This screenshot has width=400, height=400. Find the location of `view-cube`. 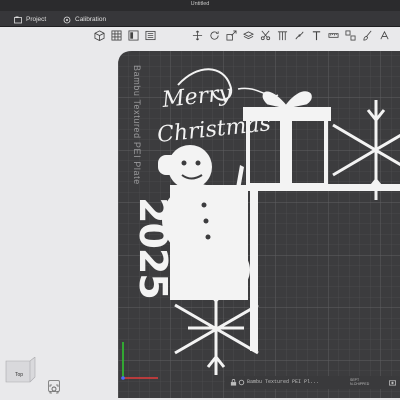

view-cube is located at coordinates (20, 370).